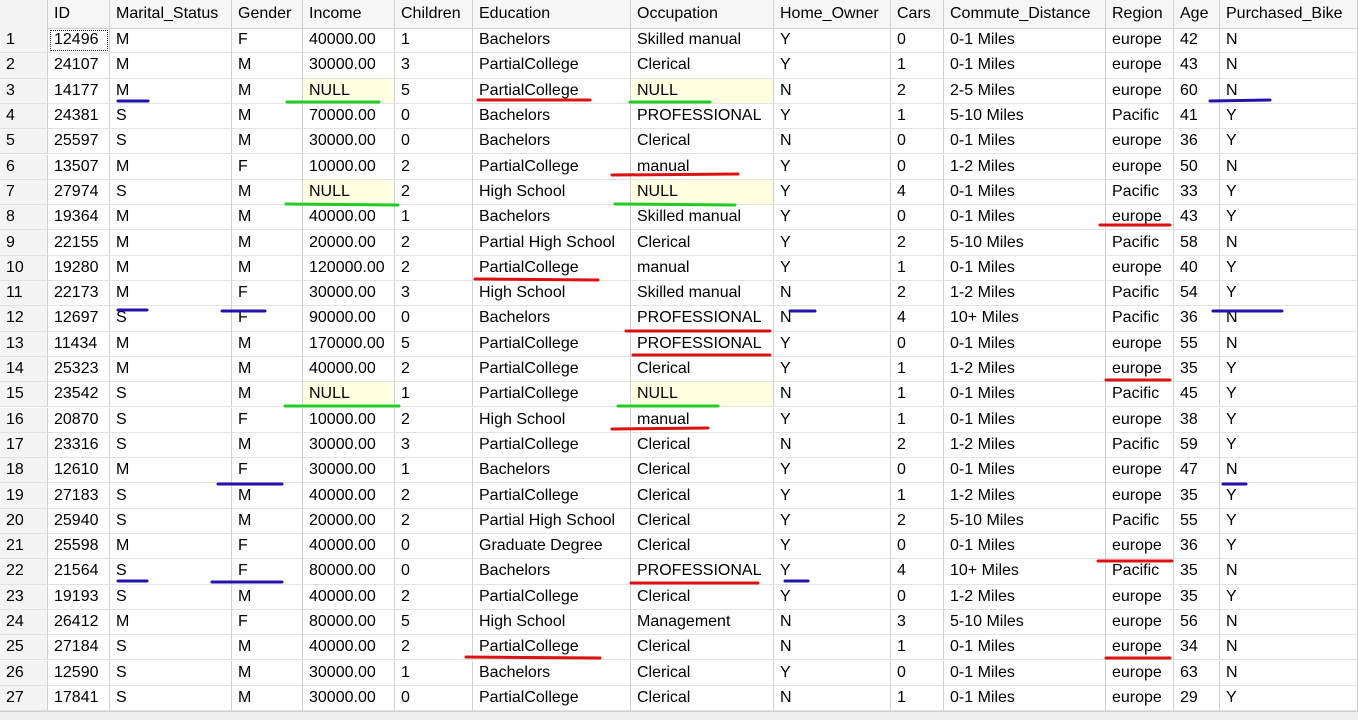 This screenshot has height=720, width=1358. Describe the element at coordinates (24, 41) in the screenshot. I see `cell-row-number: 1` at that location.